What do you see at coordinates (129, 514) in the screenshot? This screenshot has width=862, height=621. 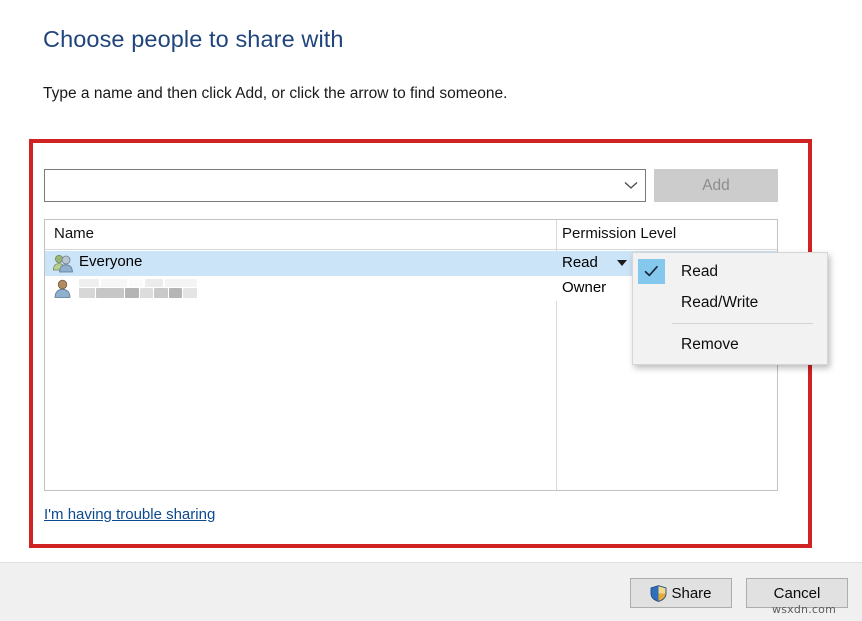 I see `trouble-sharing-link: I'm having trouble sharing` at bounding box center [129, 514].